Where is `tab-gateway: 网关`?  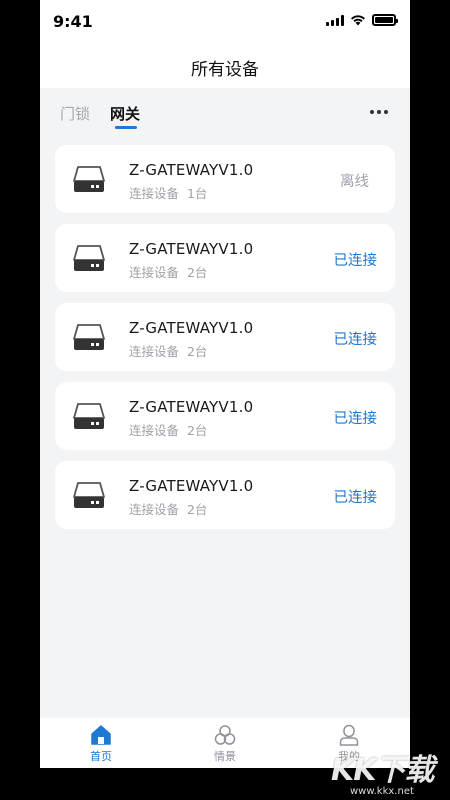
tab-gateway: 网关 is located at coordinates (125, 113).